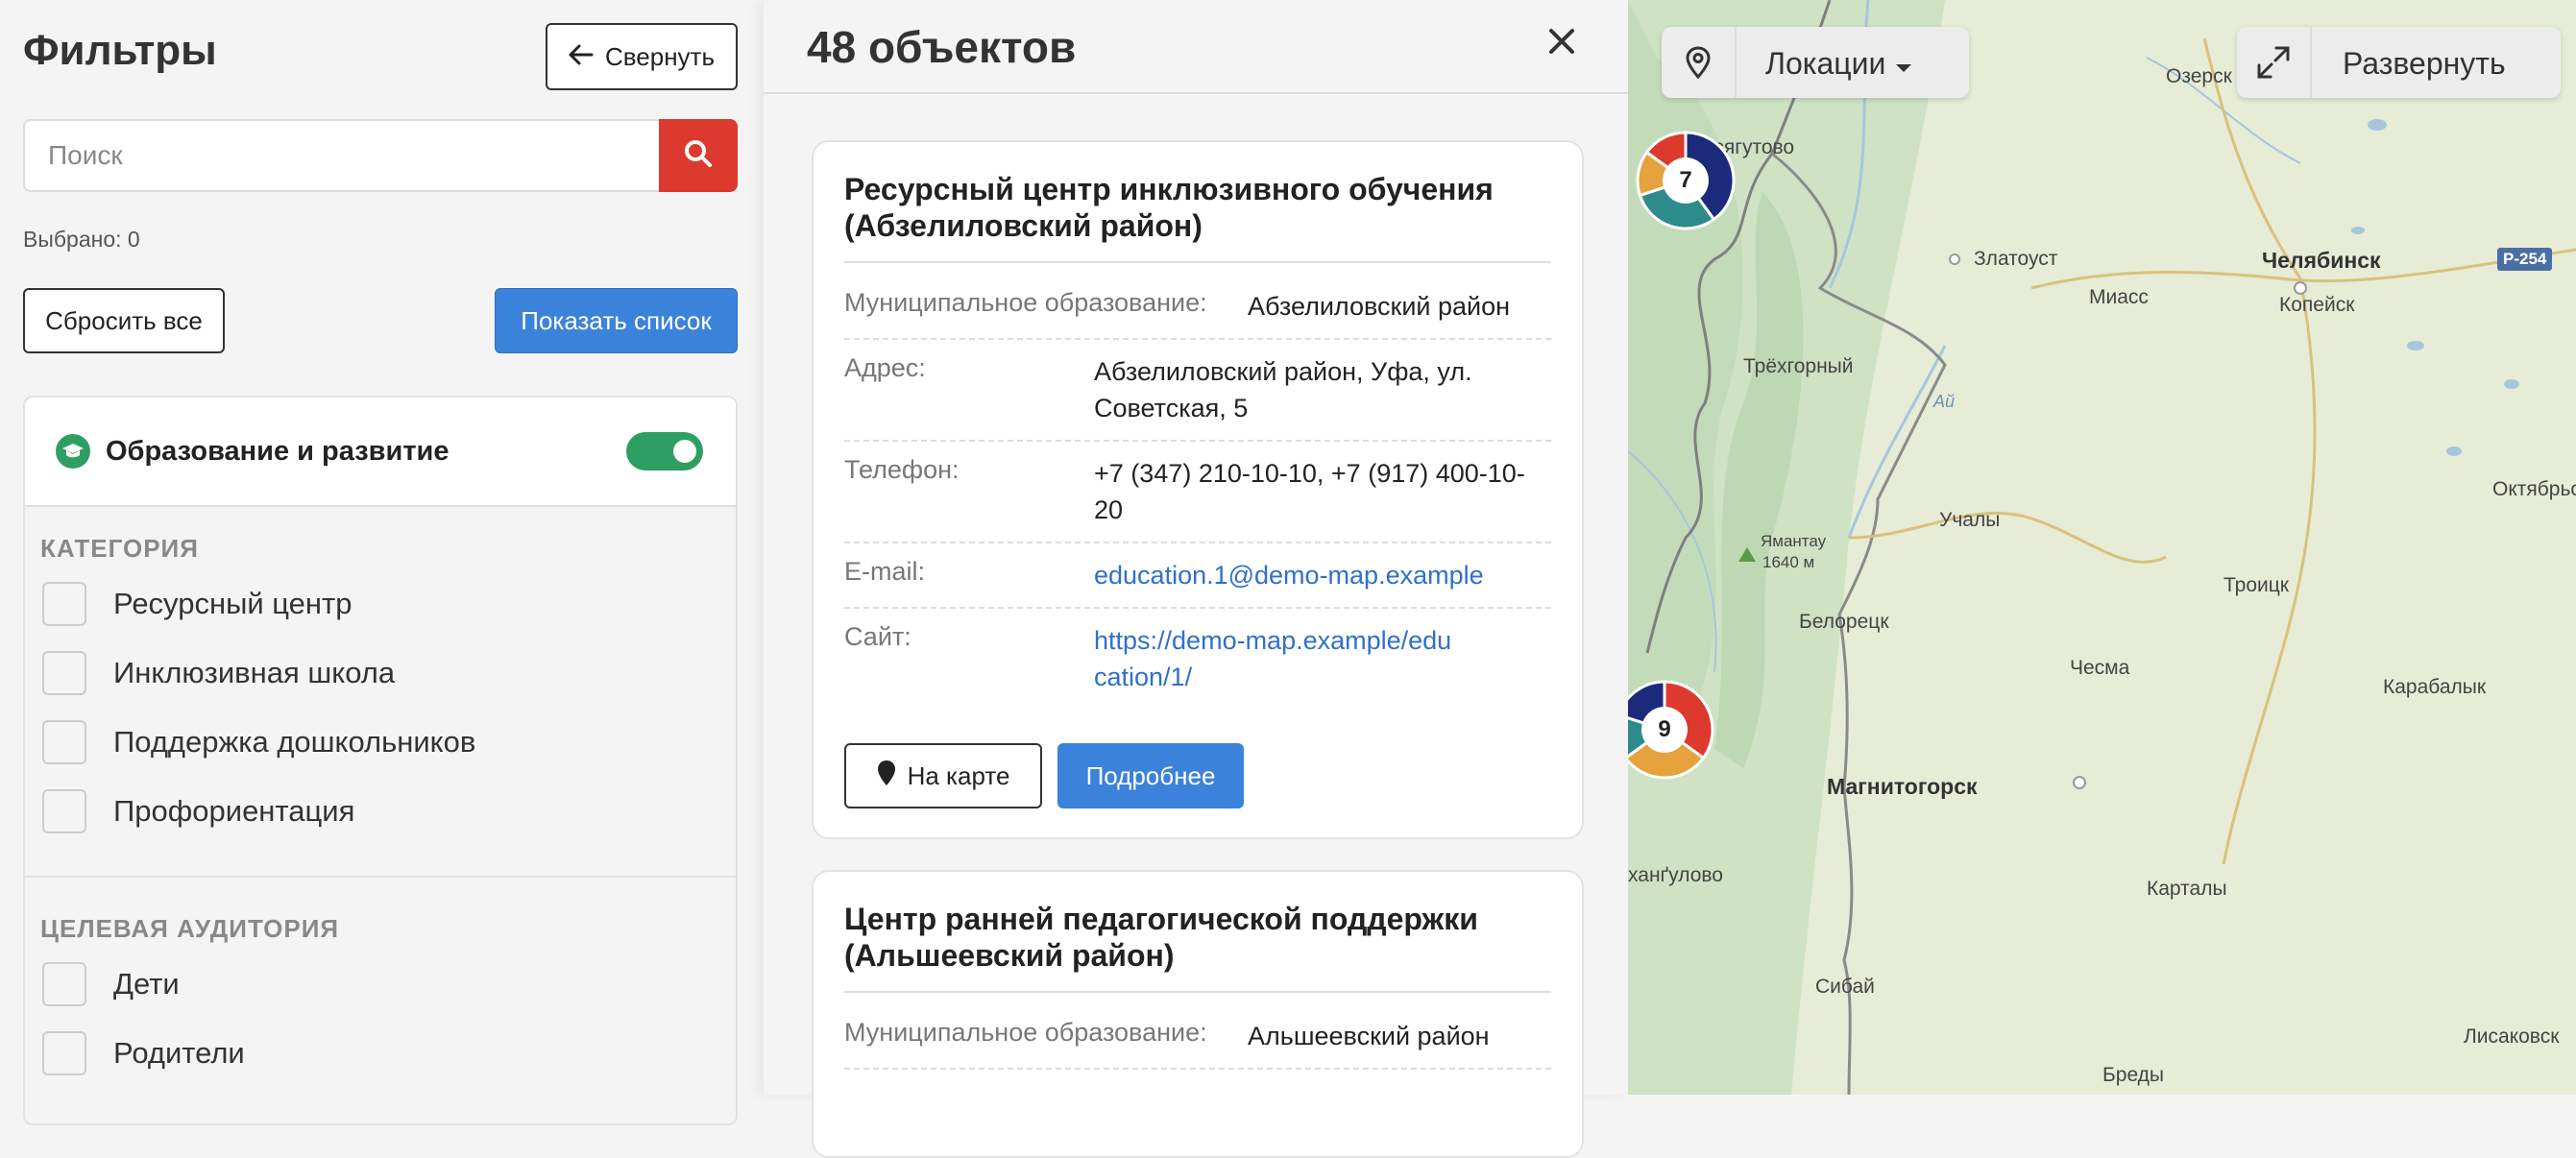 This screenshot has width=2576, height=1158. I want to click on close-button, so click(1562, 43).